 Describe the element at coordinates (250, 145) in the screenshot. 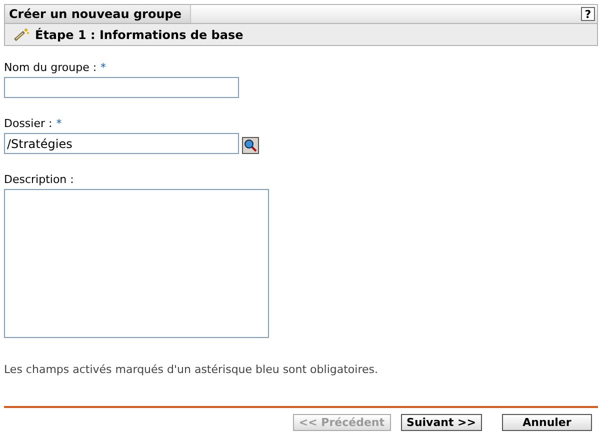

I see `search-button` at that location.